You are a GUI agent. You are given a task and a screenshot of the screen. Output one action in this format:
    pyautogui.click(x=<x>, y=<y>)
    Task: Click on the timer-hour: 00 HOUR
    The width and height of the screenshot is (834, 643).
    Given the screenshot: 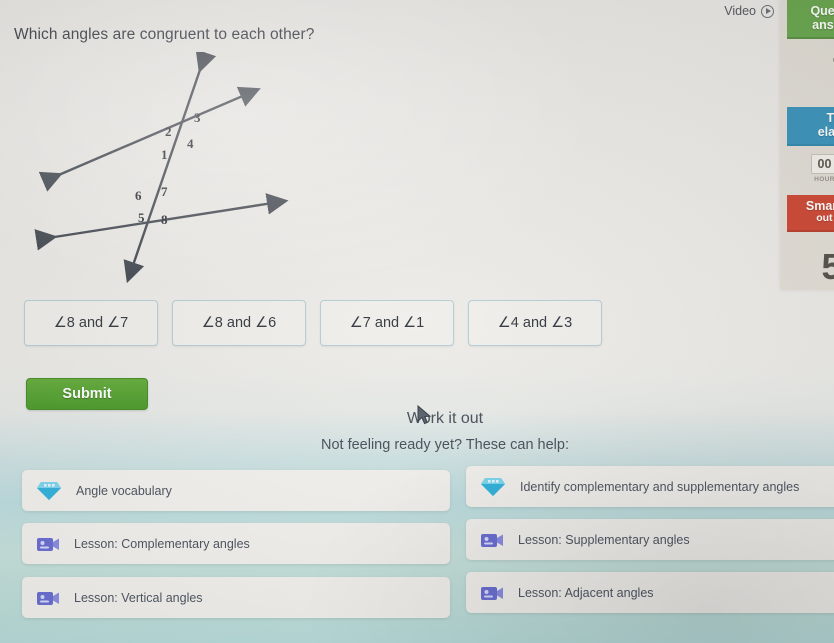 What is the action you would take?
    pyautogui.click(x=822, y=168)
    